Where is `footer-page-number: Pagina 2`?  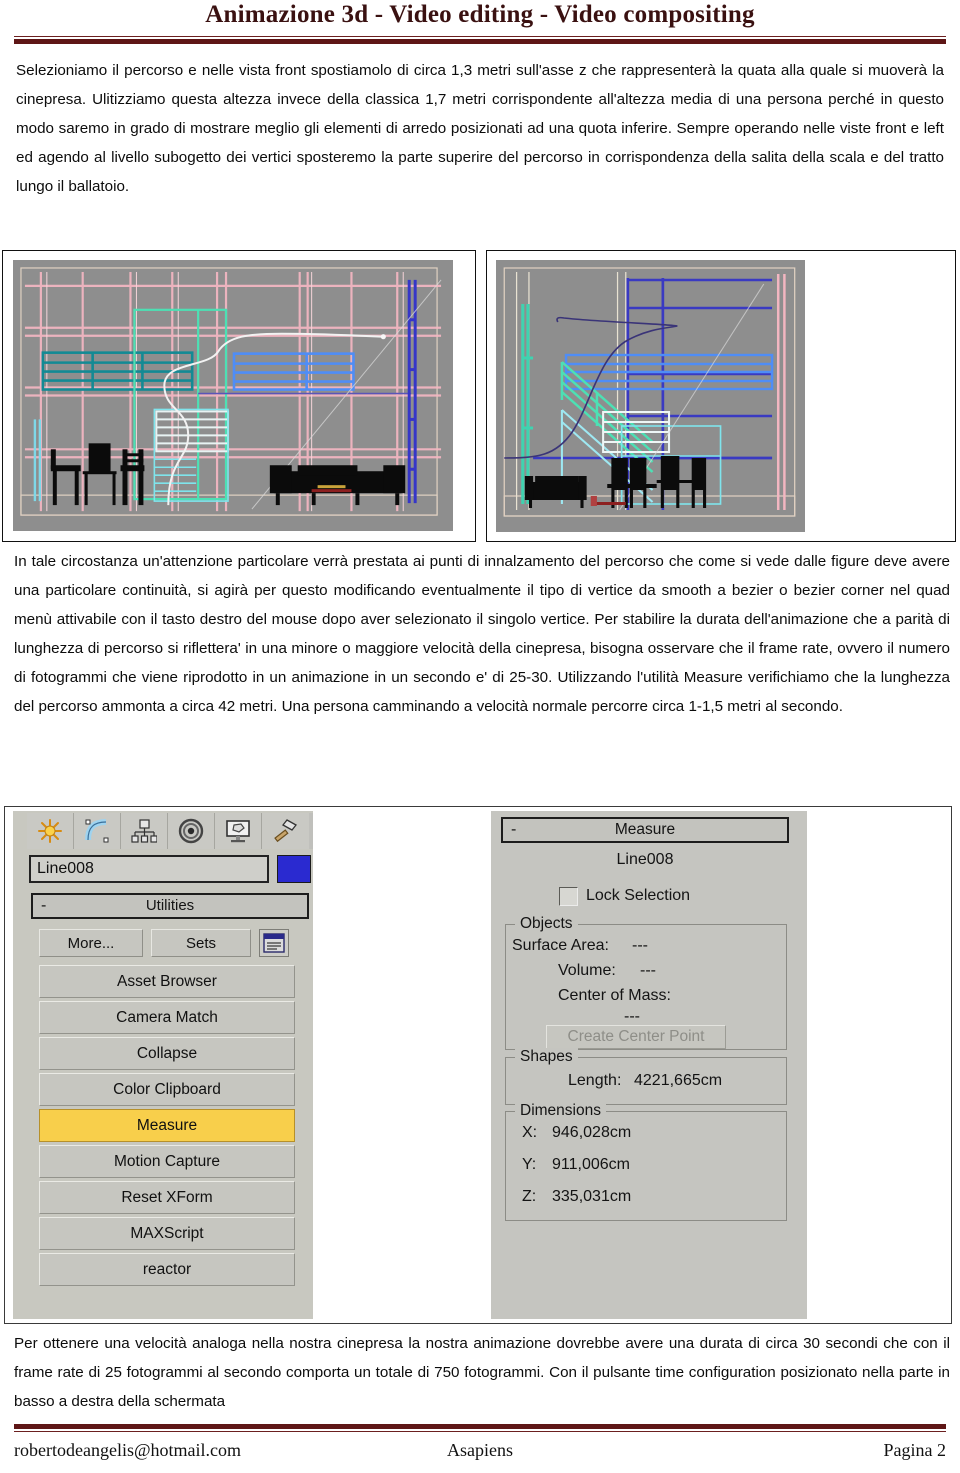
footer-page-number: Pagina 2 is located at coordinates (915, 1450).